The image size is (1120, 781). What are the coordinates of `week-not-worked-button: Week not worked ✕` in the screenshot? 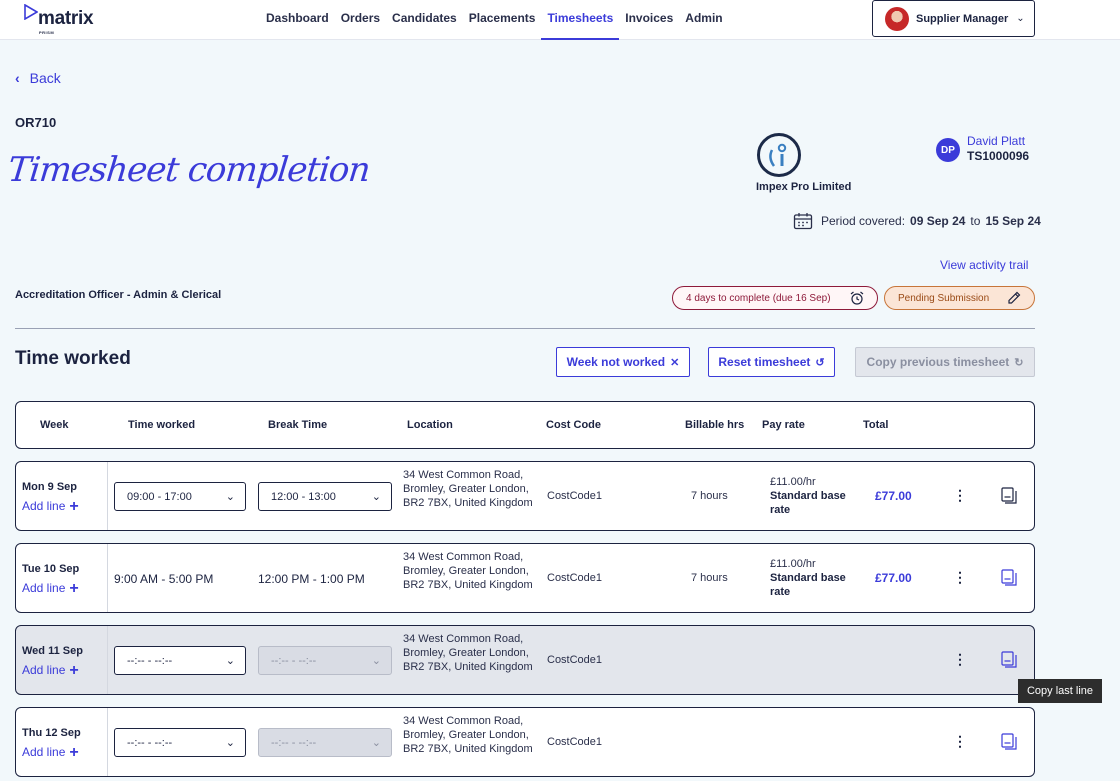 It's located at (623, 362).